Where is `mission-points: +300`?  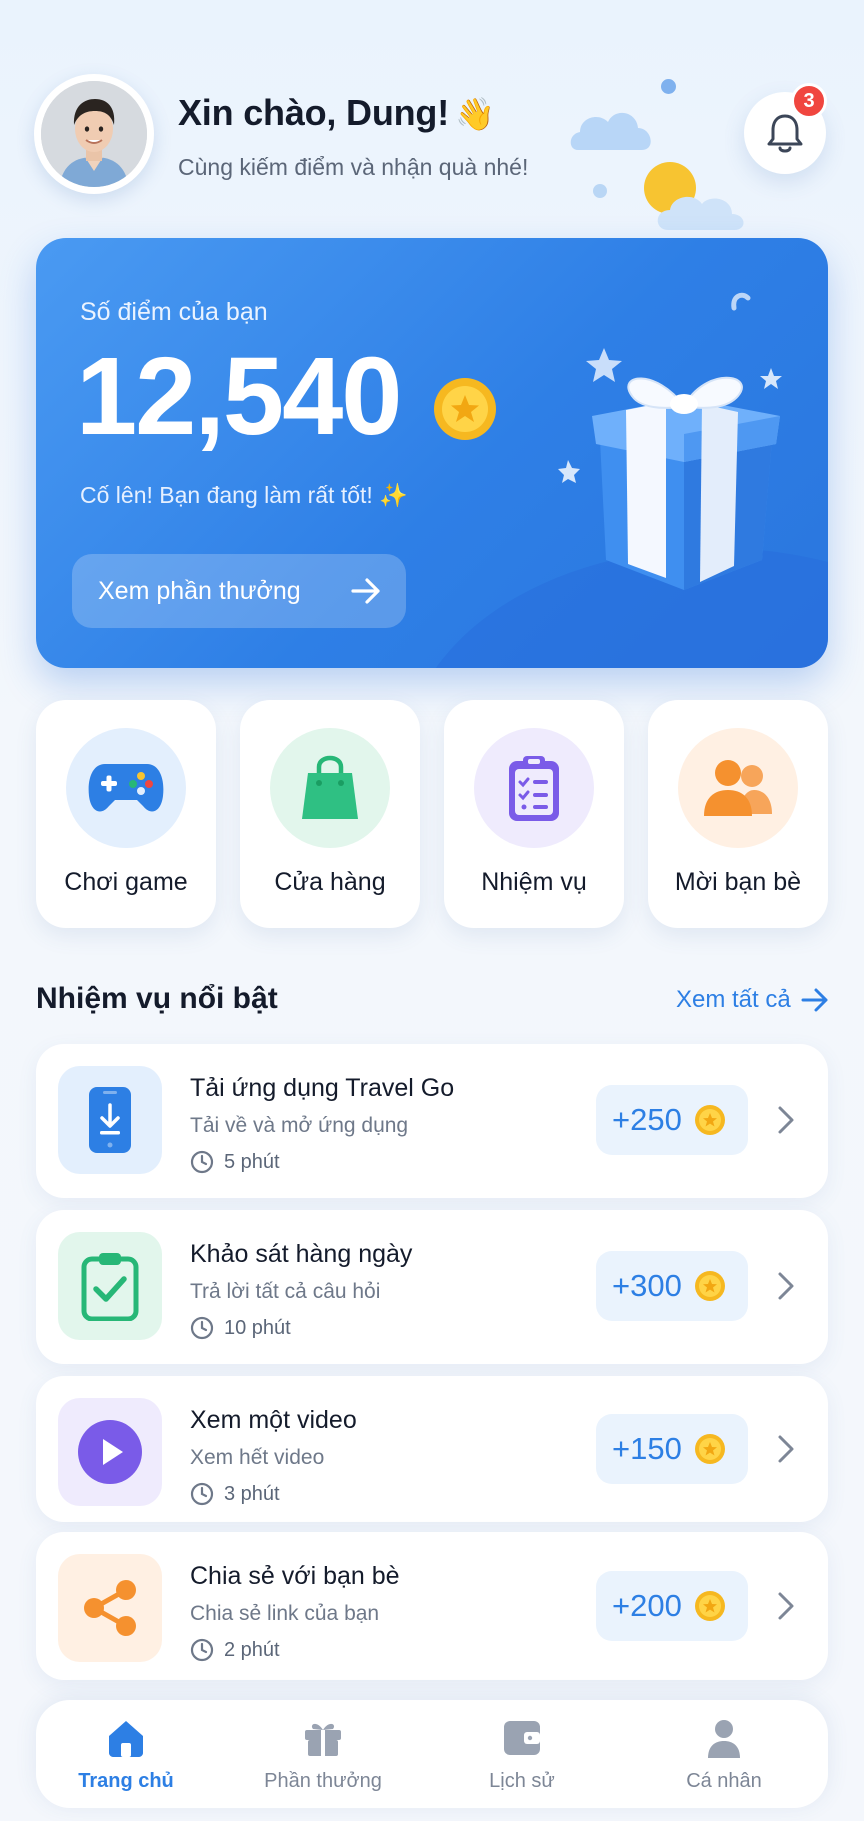
mission-points: +300 is located at coordinates (672, 1286).